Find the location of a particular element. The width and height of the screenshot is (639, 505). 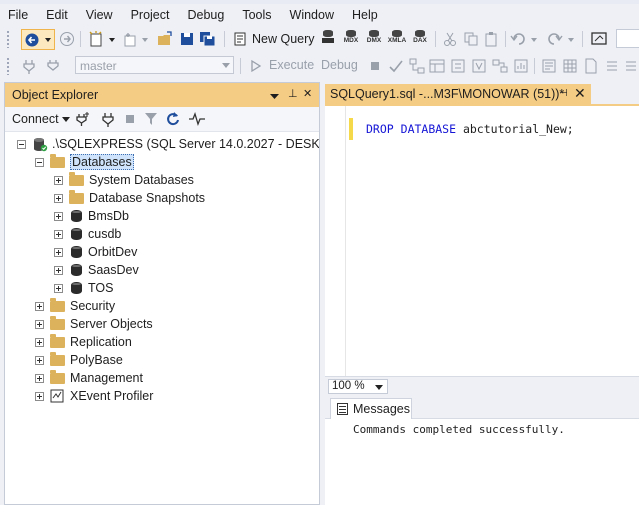

tree-node-security: Security is located at coordinates (75, 306).